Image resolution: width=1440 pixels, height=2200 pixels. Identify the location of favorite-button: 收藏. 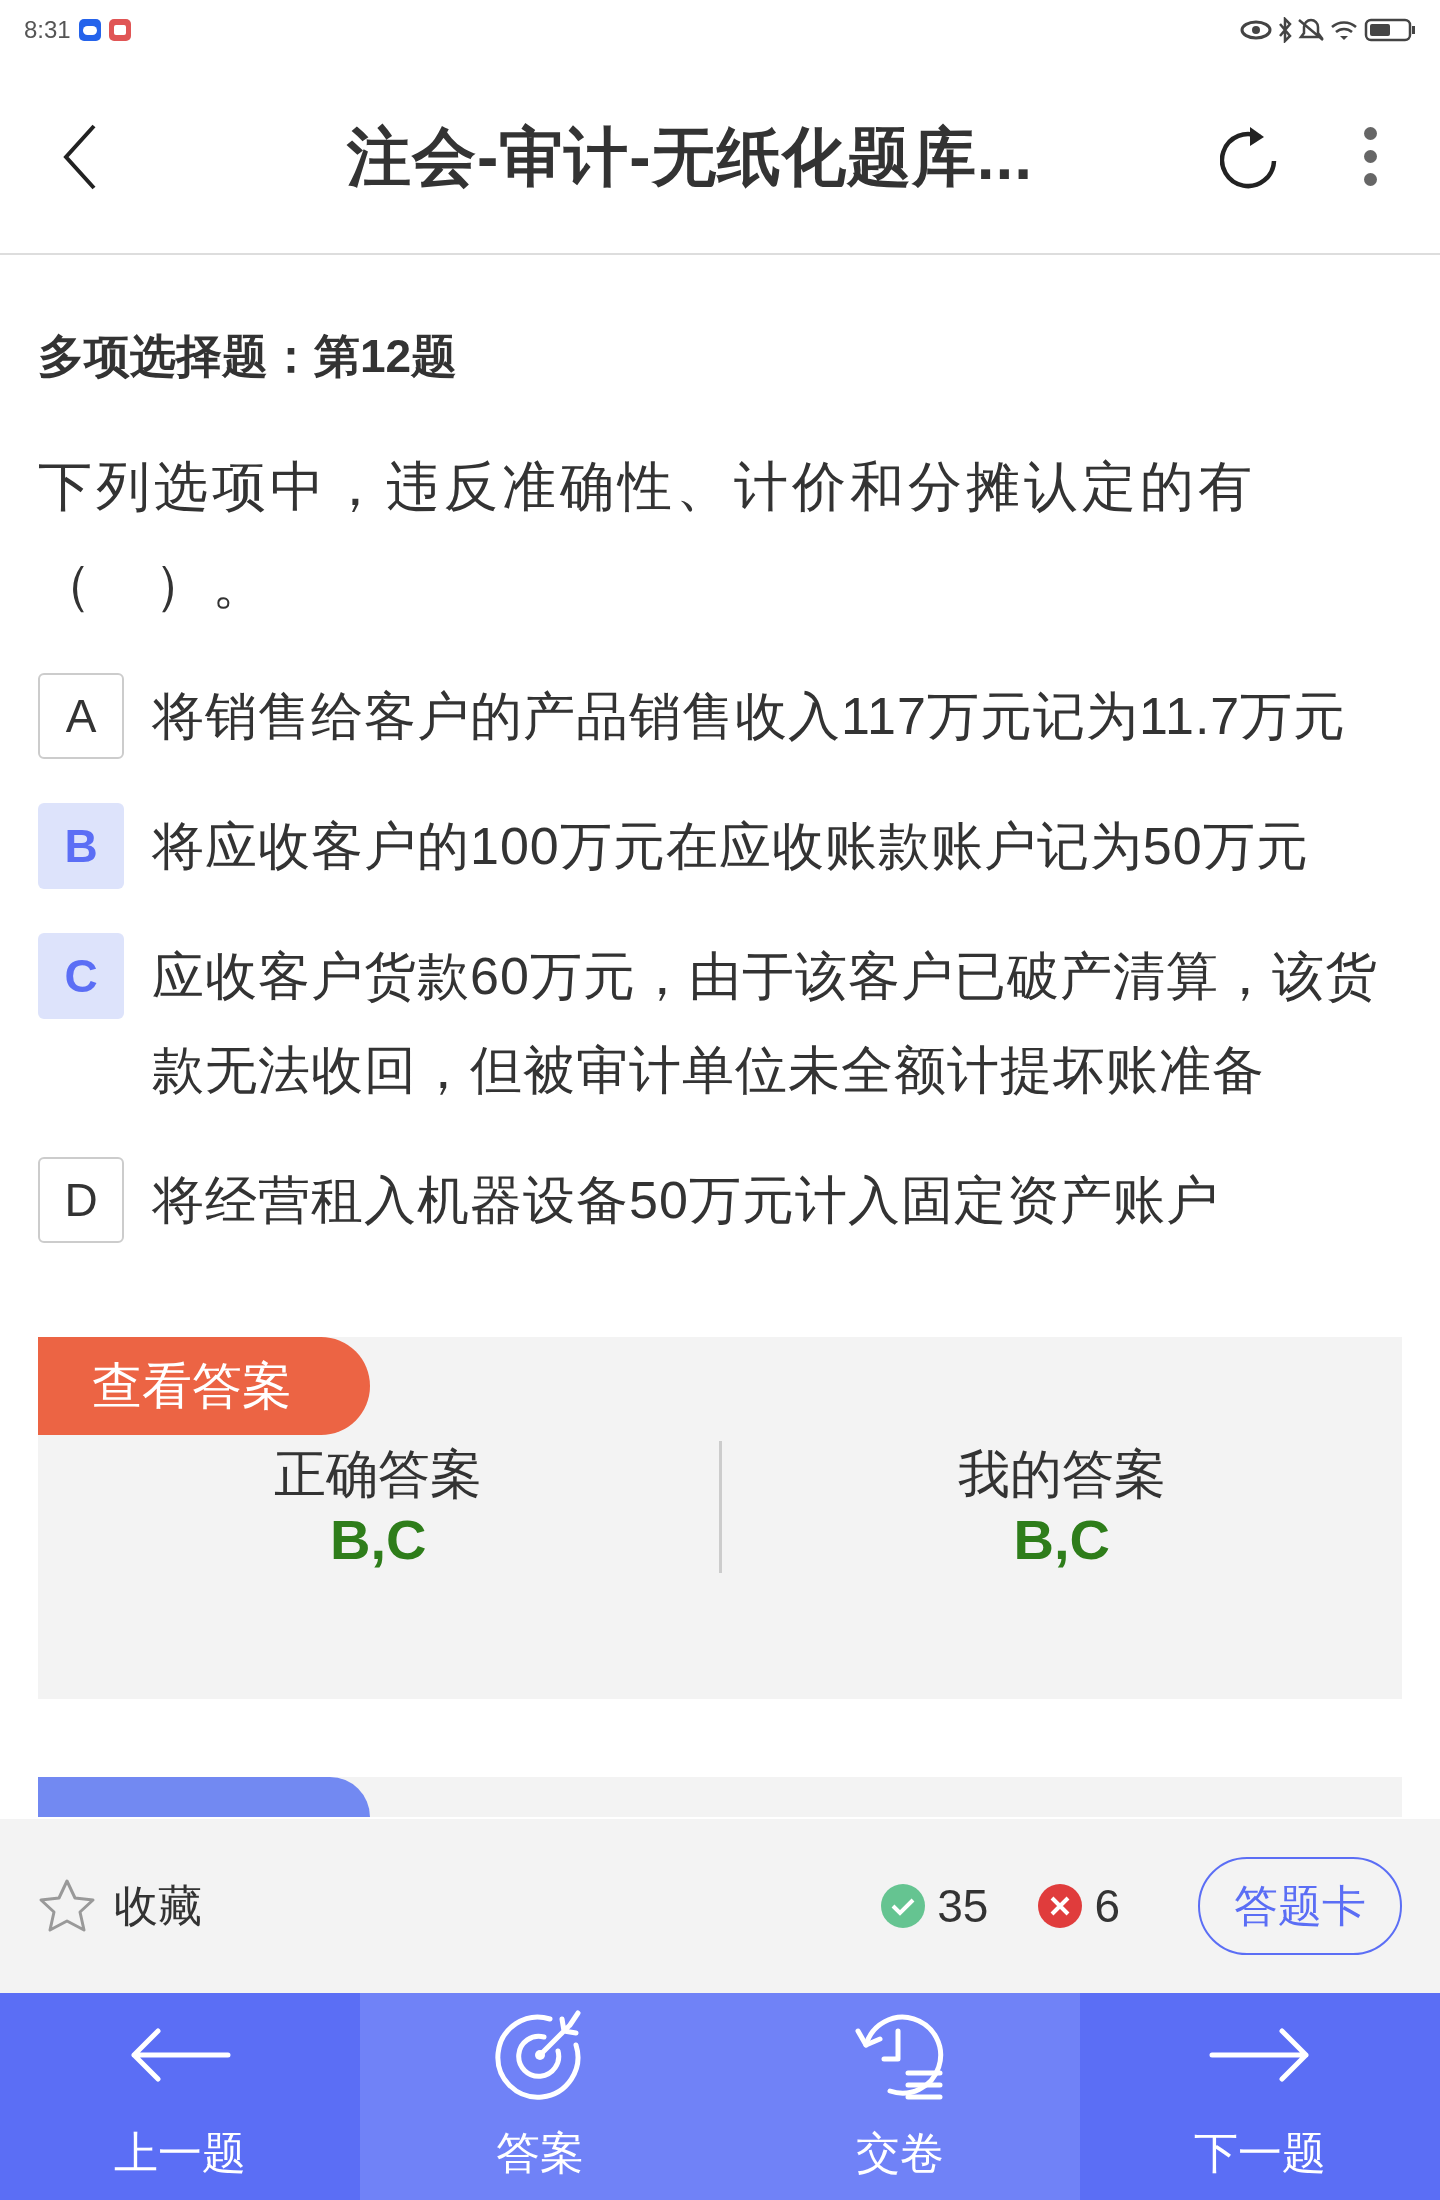
(120, 1906).